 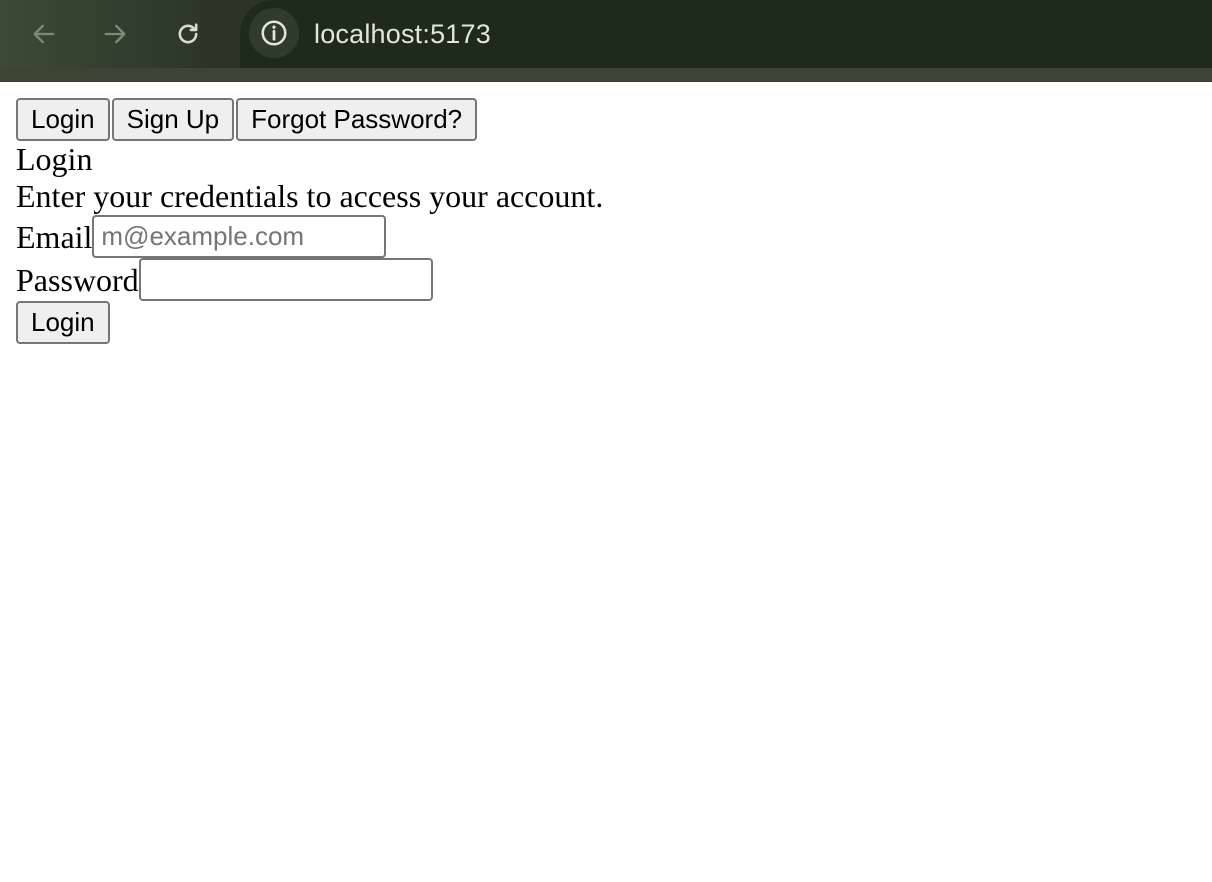 I want to click on submit-row: Login, so click(x=614, y=323).